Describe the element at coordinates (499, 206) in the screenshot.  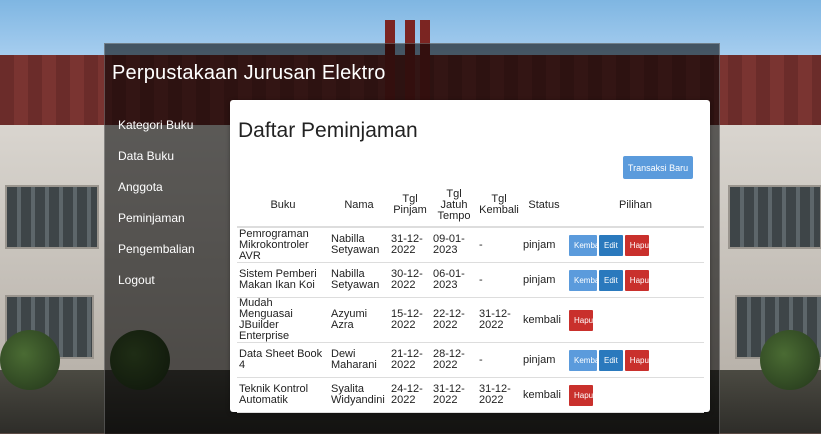
I see `column-header-tgl-kembali: Tgl Kembali` at that location.